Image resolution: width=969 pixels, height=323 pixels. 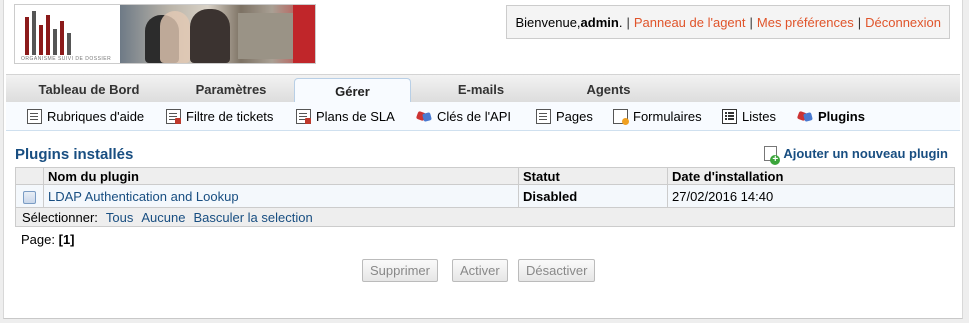 I want to click on tab-dashboard: Tableau de Bord, so click(x=89, y=89).